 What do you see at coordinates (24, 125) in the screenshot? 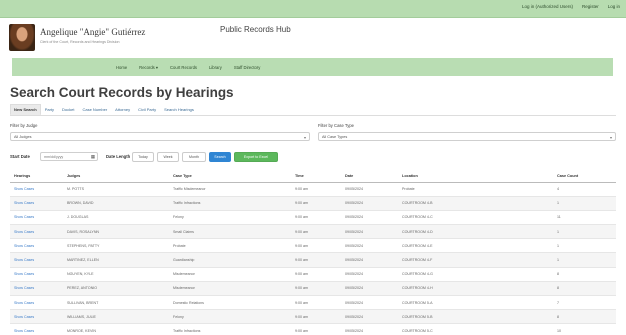
I see `judge-filter-label: Filter by Judge` at bounding box center [24, 125].